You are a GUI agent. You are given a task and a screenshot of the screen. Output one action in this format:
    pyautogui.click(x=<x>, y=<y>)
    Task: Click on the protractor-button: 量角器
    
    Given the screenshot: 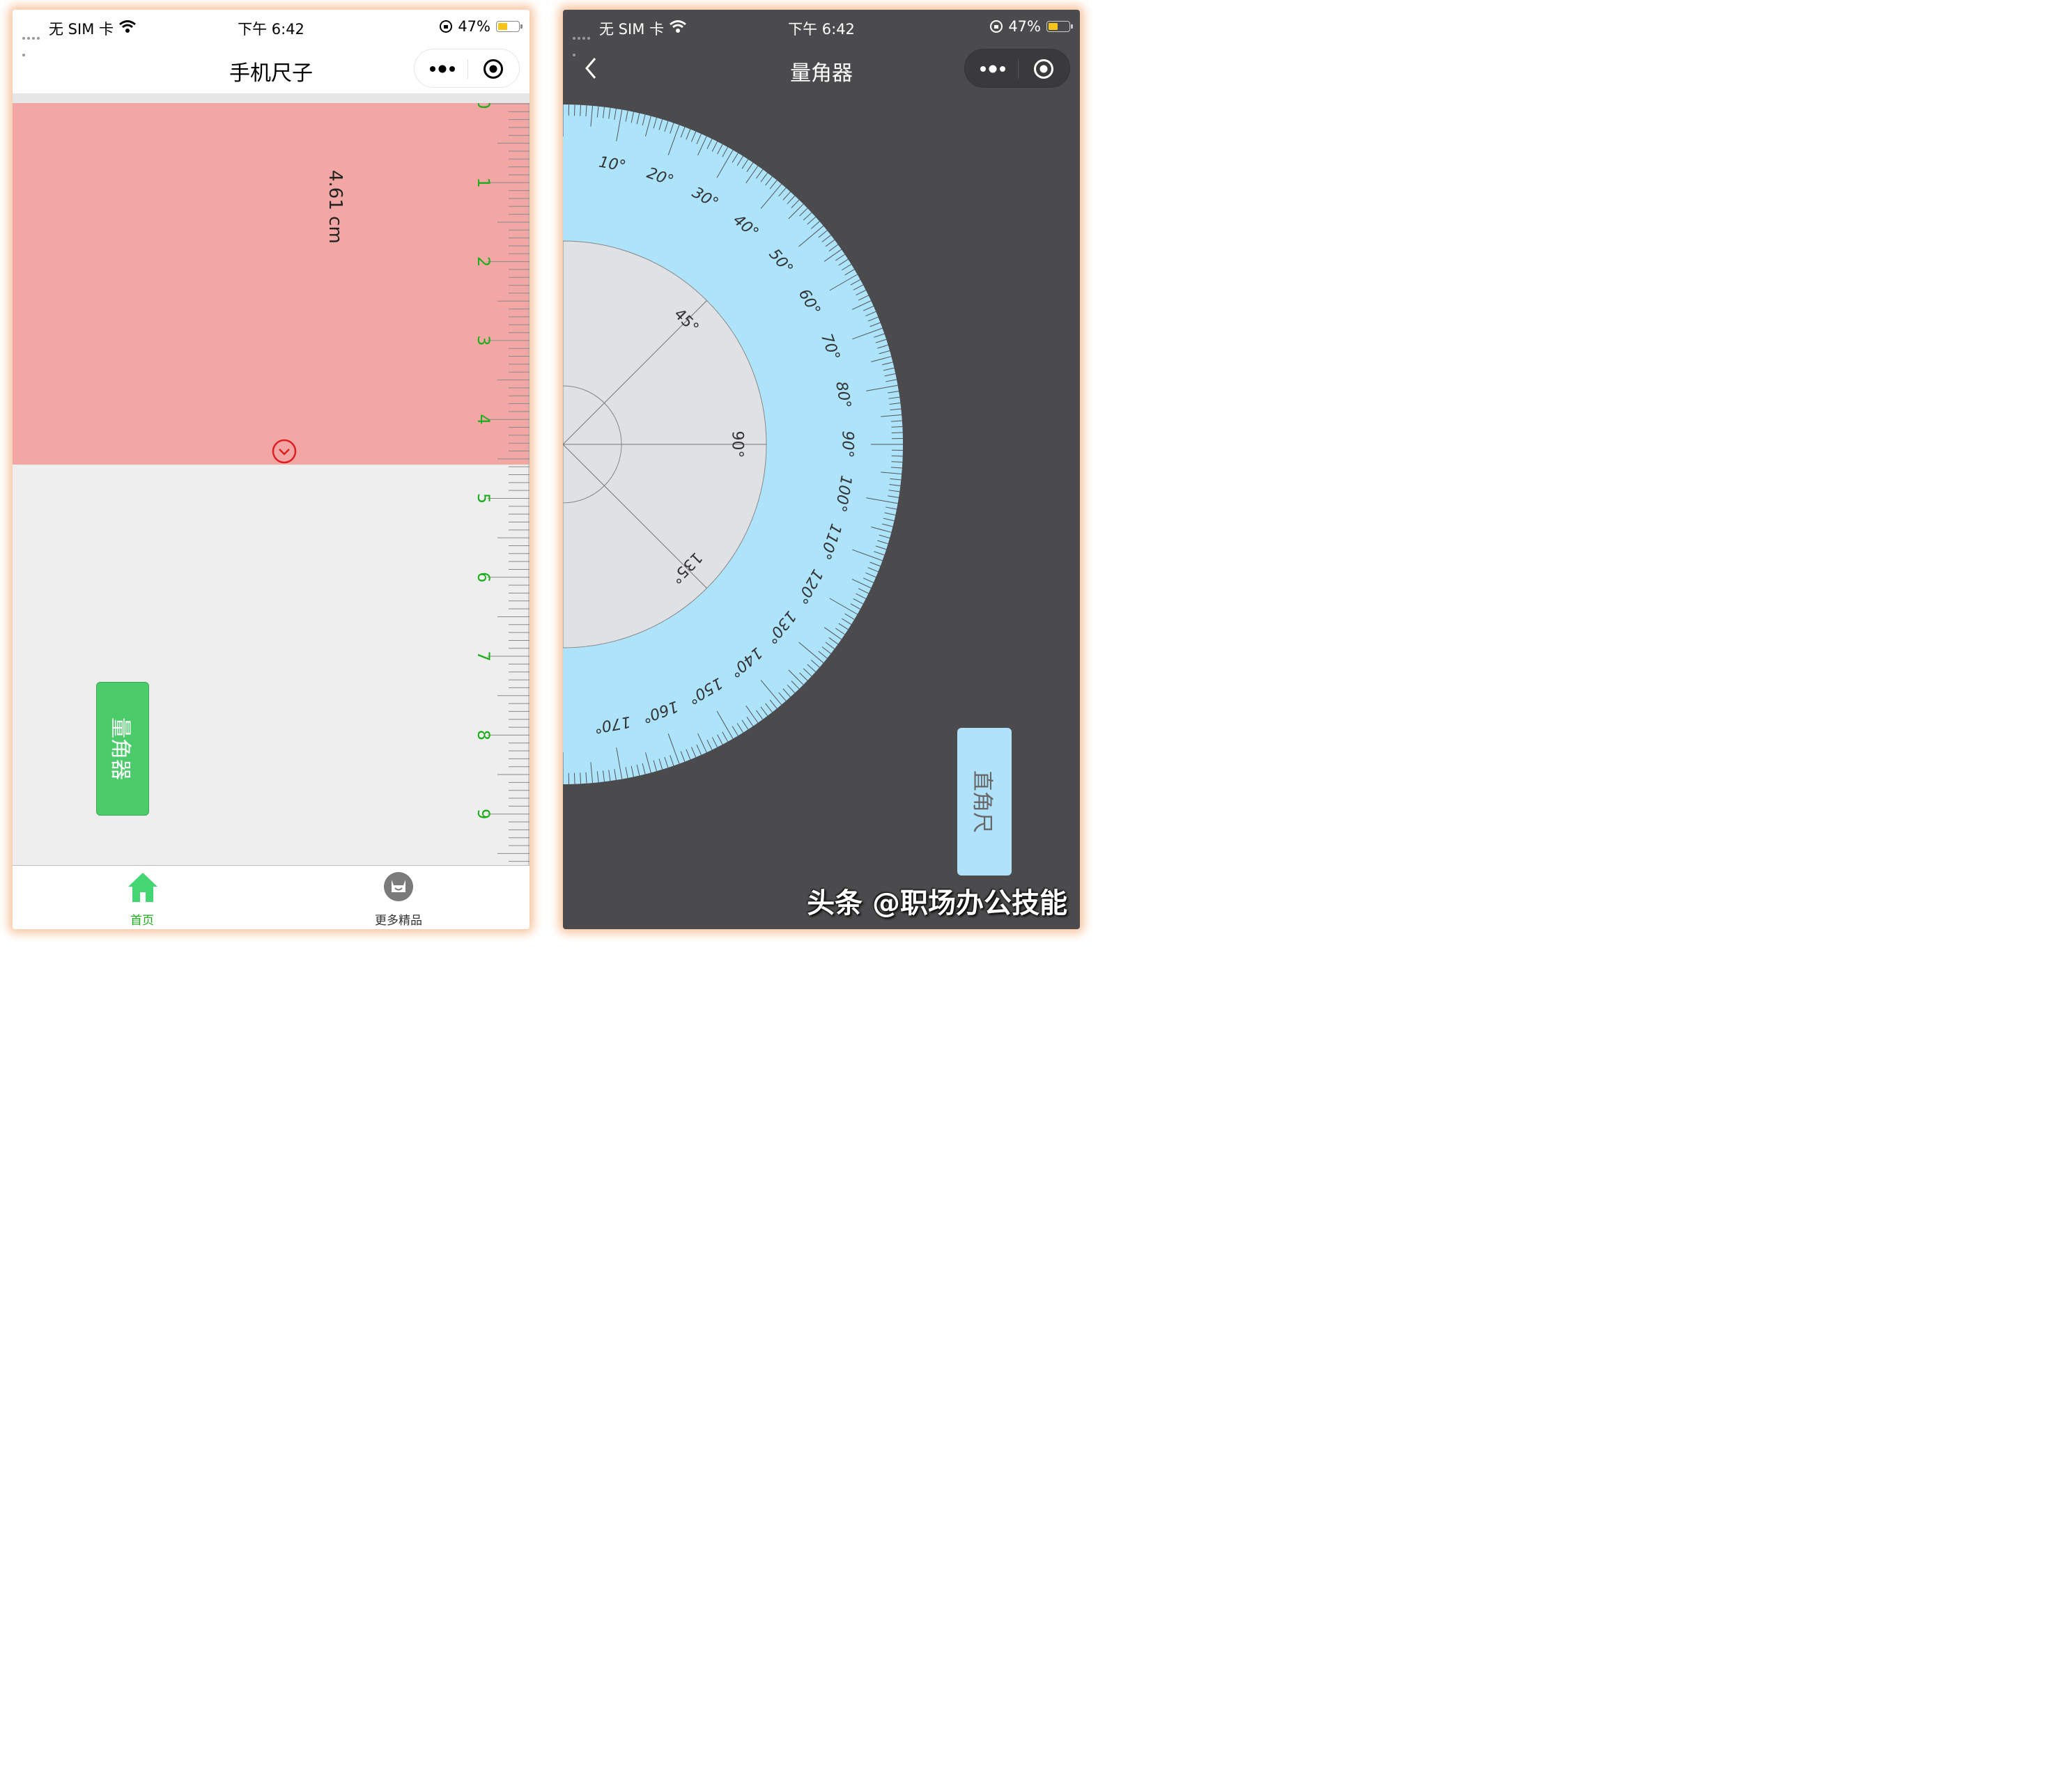 What is the action you would take?
    pyautogui.click(x=123, y=749)
    